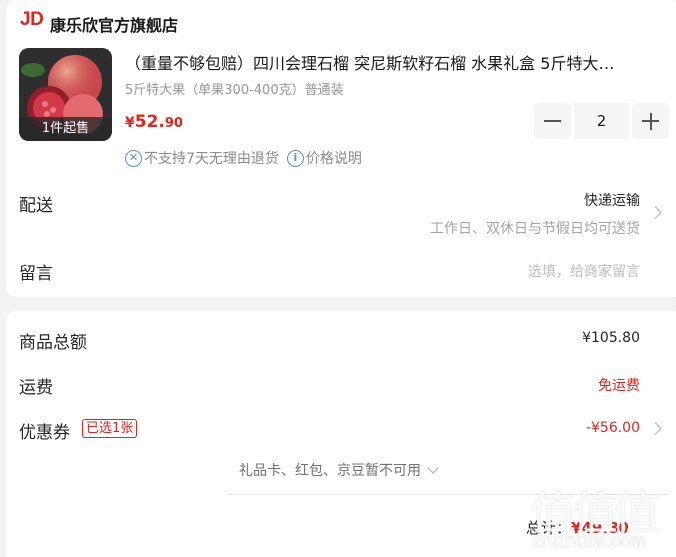  What do you see at coordinates (611, 338) in the screenshot?
I see `goods-total-value: ¥105.80` at bounding box center [611, 338].